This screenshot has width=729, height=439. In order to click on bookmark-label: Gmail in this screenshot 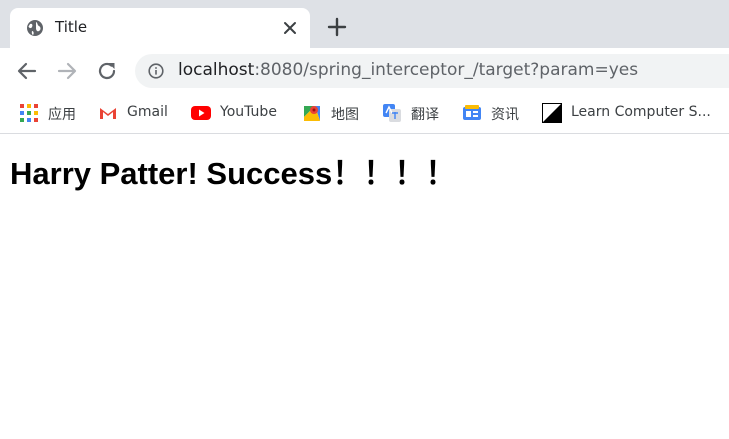, I will do `click(147, 112)`.